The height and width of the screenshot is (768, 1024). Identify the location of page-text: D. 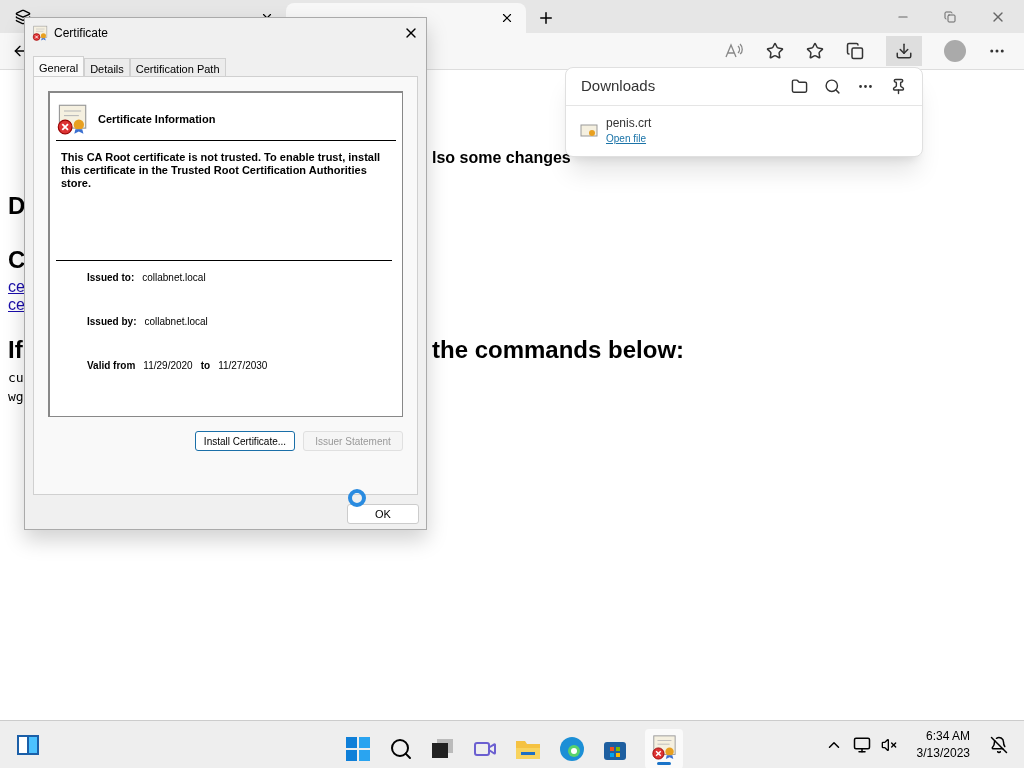
(17, 205).